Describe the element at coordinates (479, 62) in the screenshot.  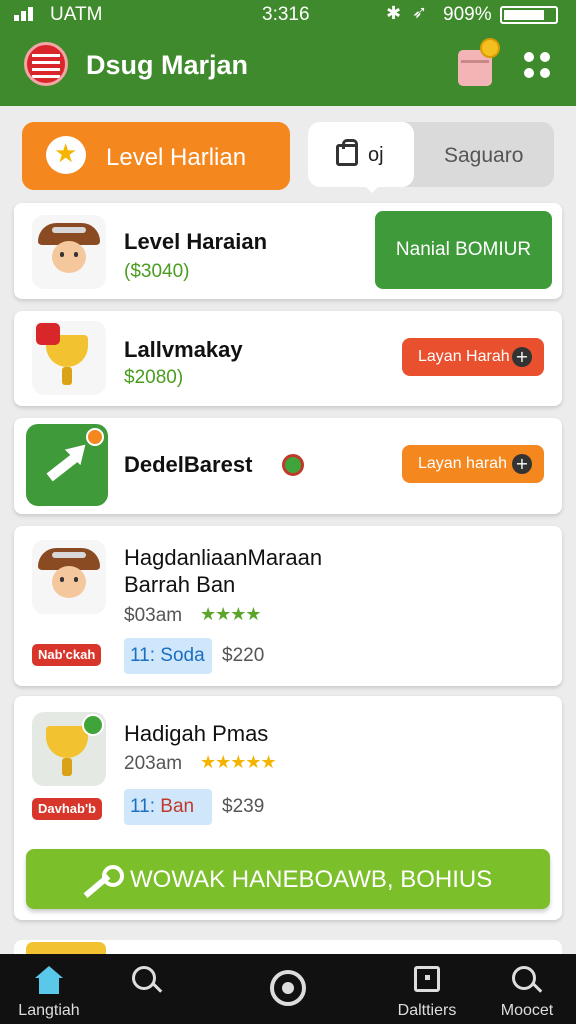
I see `shop-icon` at that location.